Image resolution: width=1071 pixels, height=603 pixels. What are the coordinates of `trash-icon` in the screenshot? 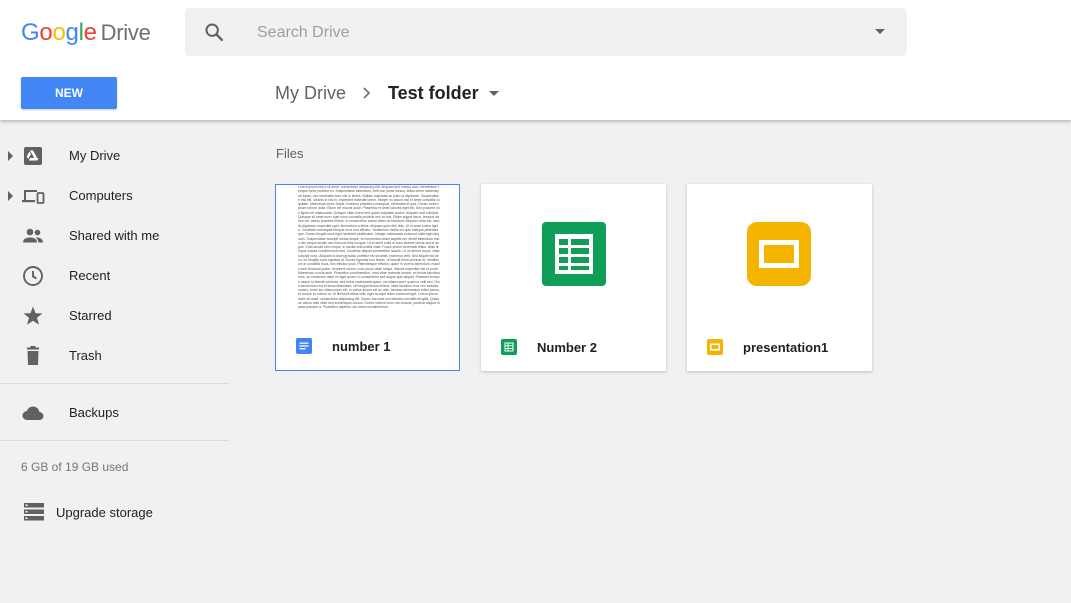 It's located at (33, 355).